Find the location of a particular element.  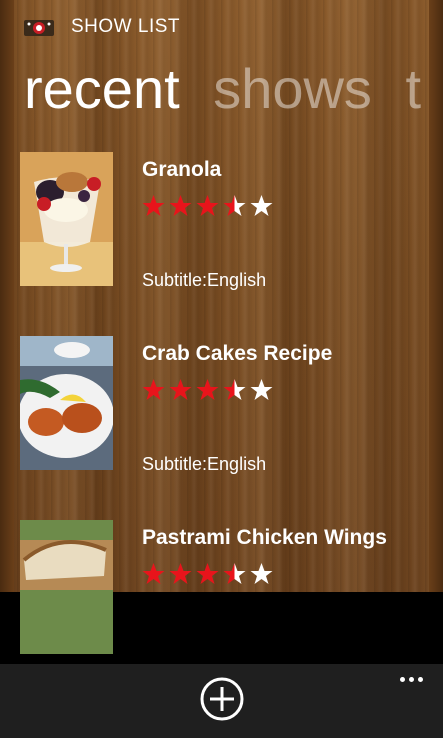

application-bar is located at coordinates (221, 701).